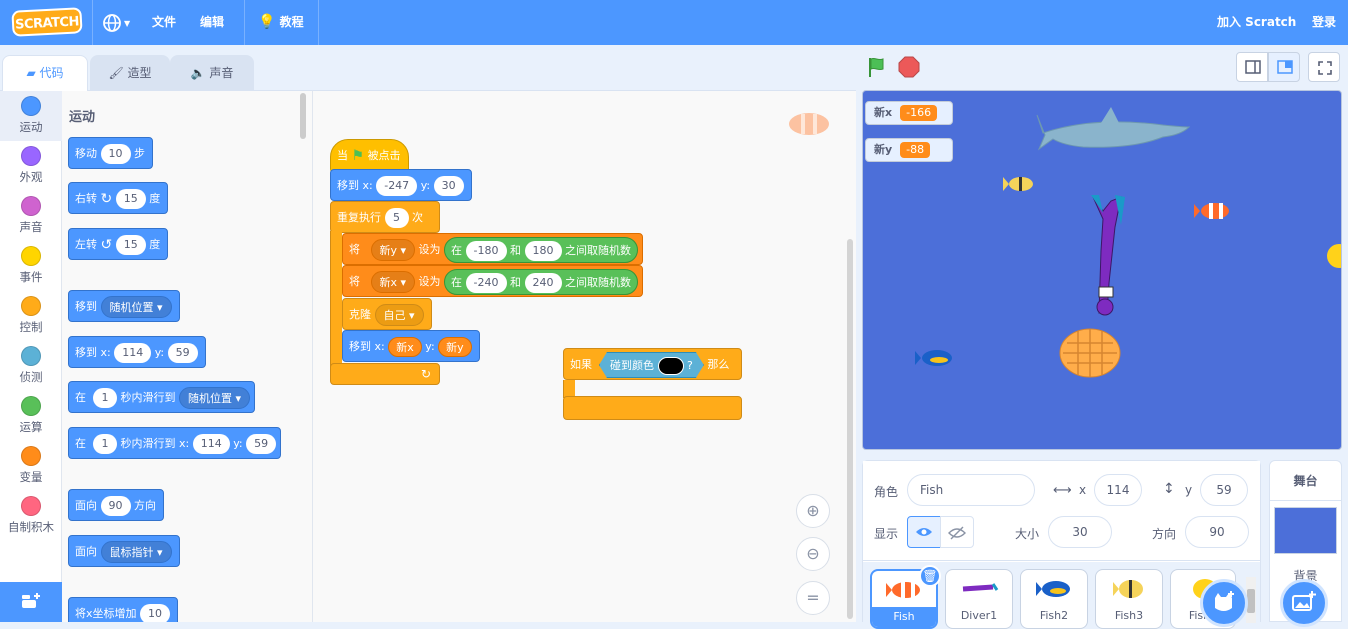 This screenshot has width=1348, height=629. Describe the element at coordinates (174, 443) in the screenshot. I see `block-glide-xy: 在 1 秒内滑行到 x: 114 y: 59` at that location.